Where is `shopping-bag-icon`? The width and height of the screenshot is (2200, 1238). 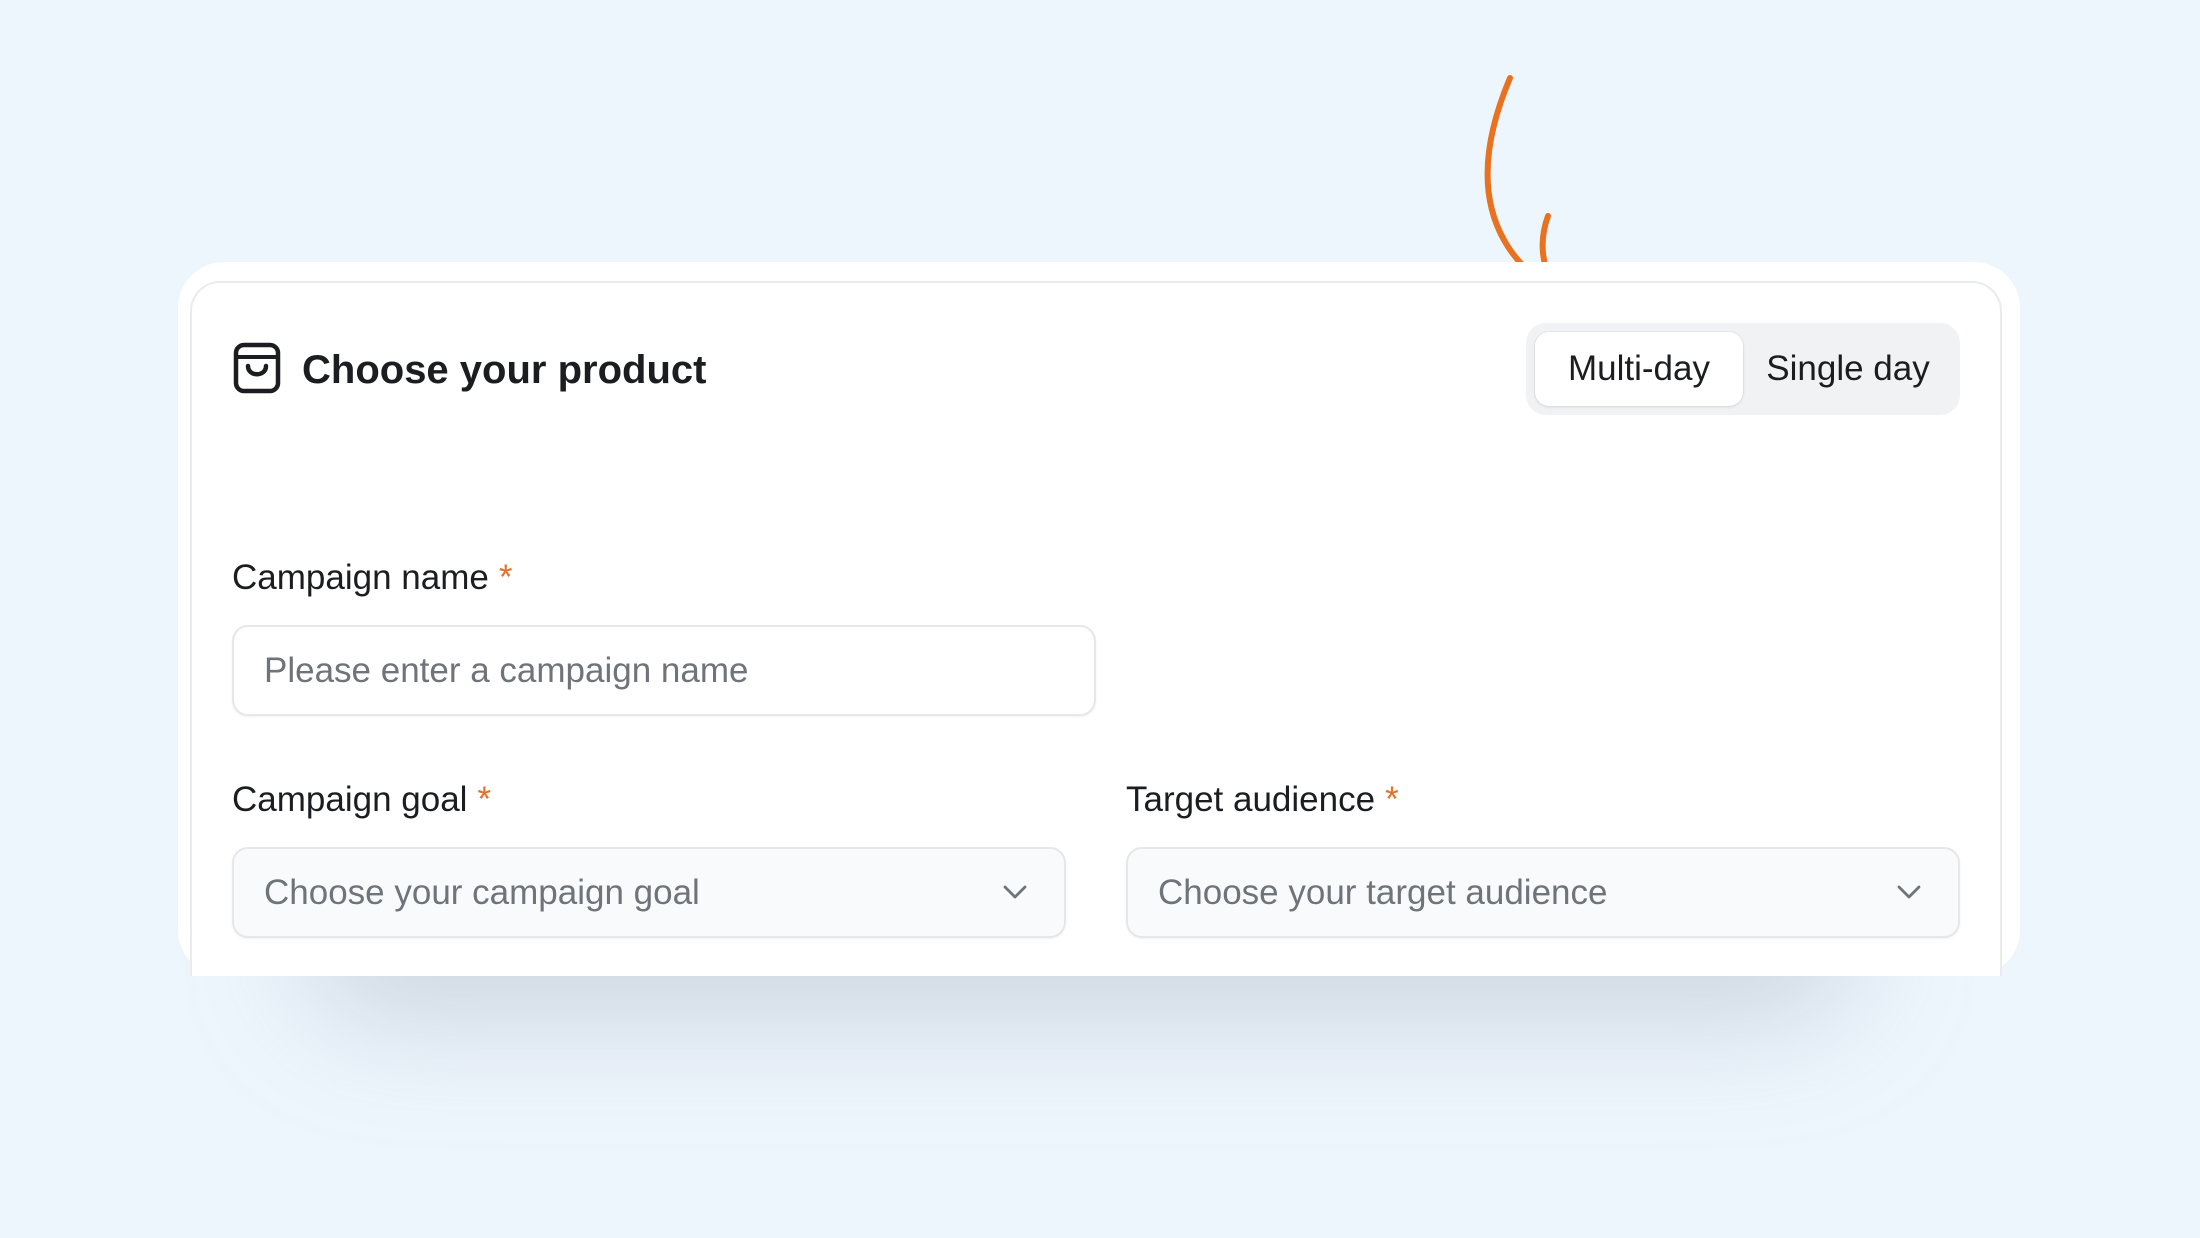
shopping-bag-icon is located at coordinates (257, 368).